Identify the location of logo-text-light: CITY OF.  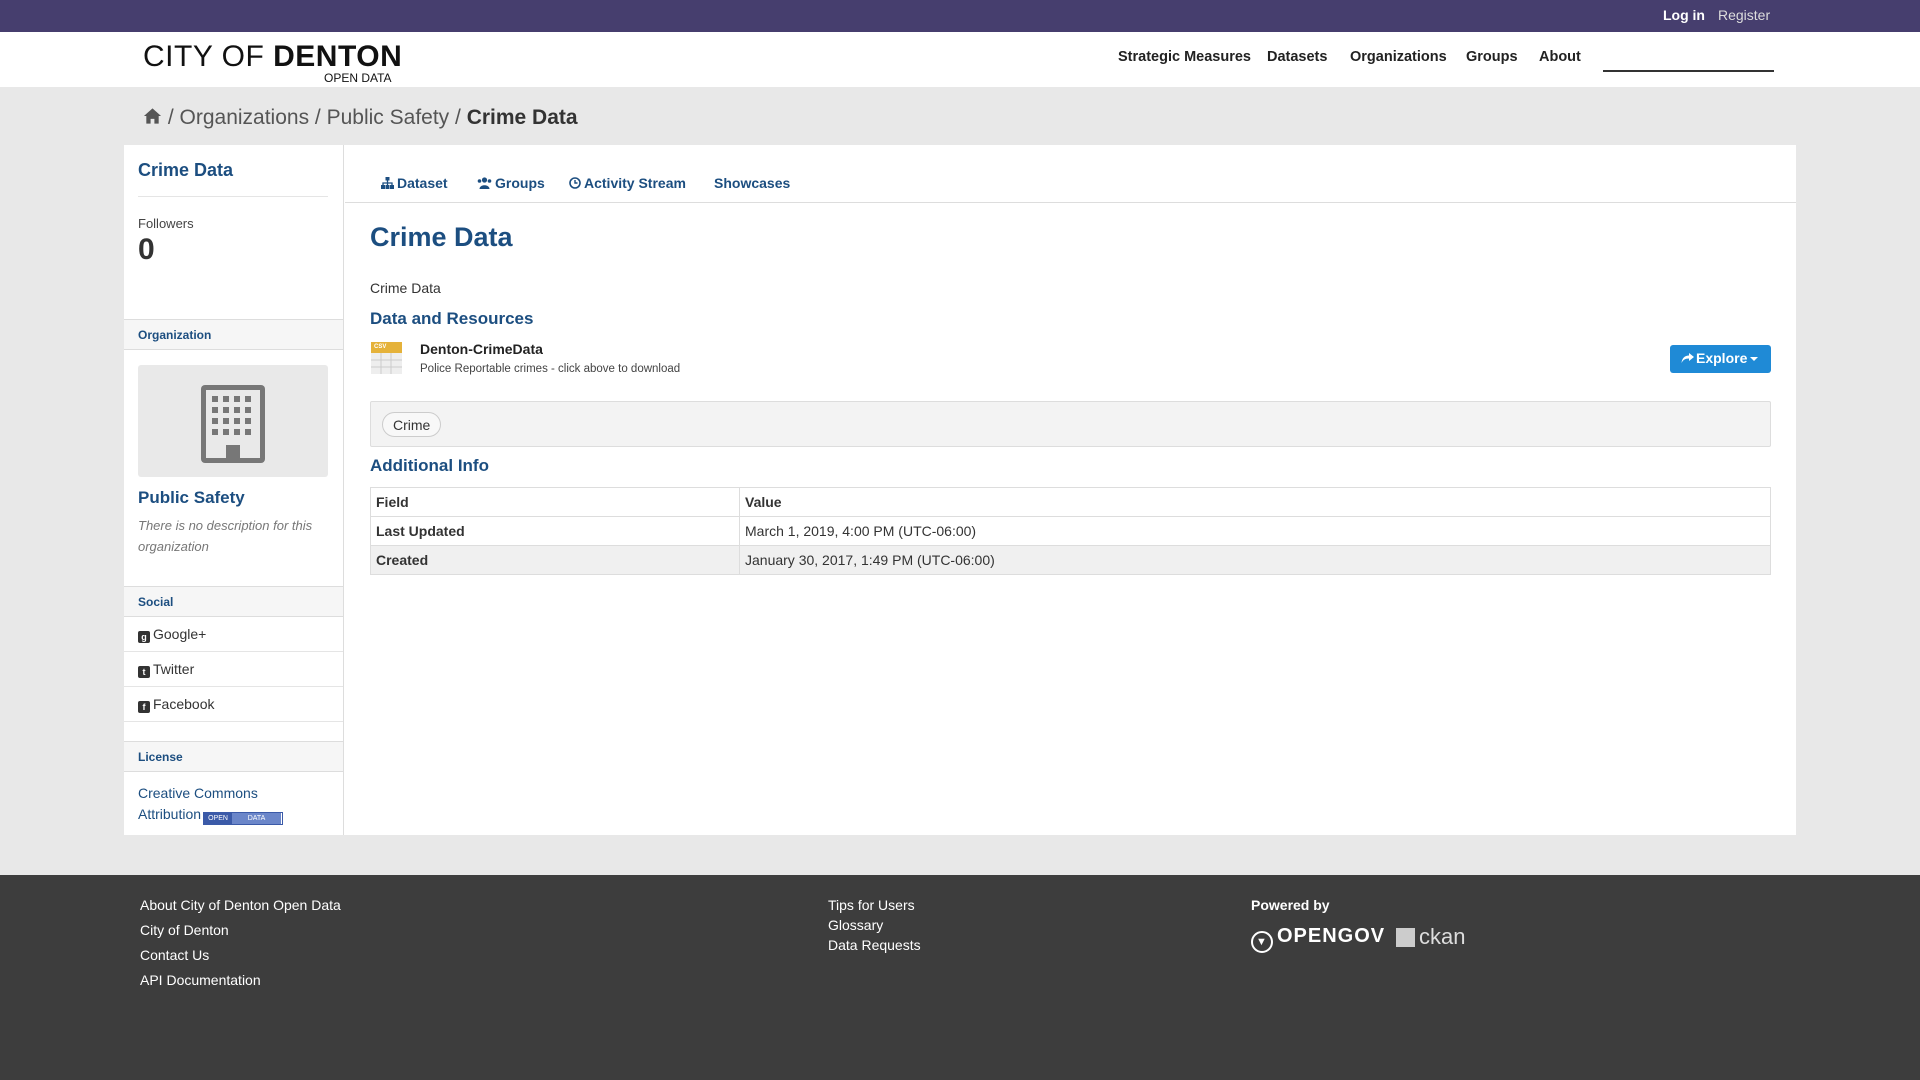
(208, 56).